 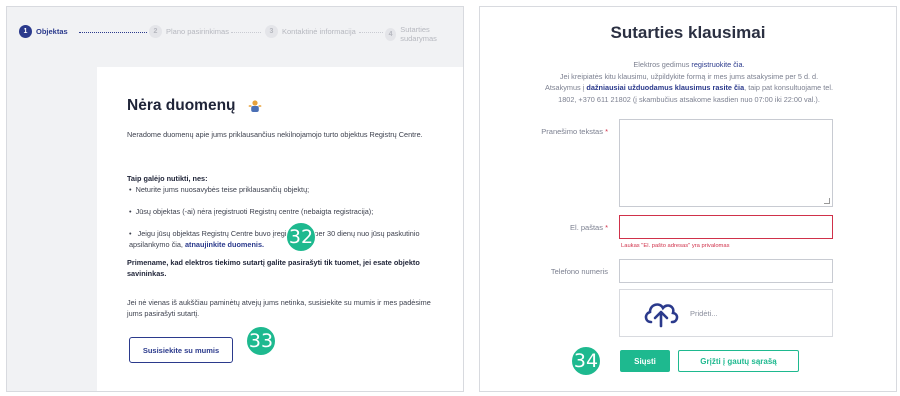 I want to click on shrug-person-icon, so click(x=254, y=106).